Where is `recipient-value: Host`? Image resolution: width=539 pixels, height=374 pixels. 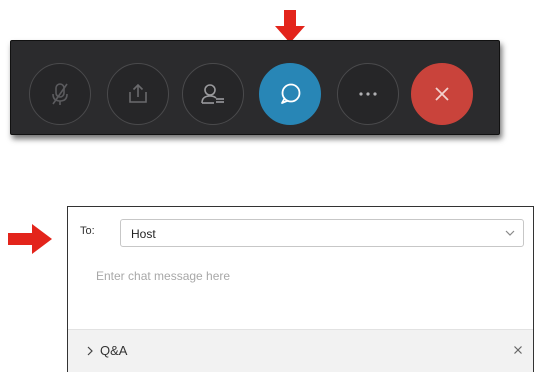
recipient-value: Host is located at coordinates (143, 234).